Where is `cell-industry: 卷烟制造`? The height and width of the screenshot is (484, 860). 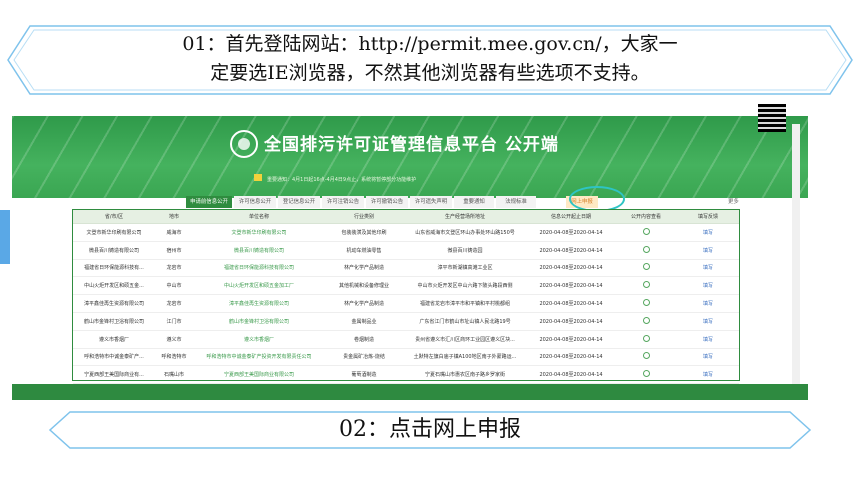
cell-industry: 卷烟制造 is located at coordinates (364, 339).